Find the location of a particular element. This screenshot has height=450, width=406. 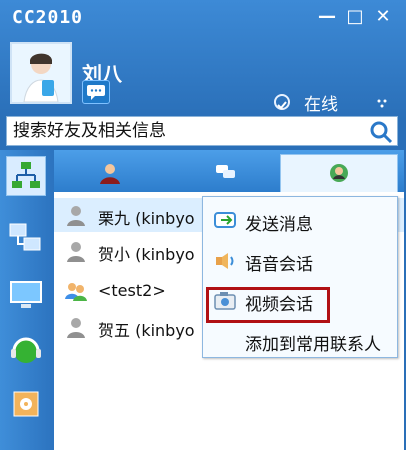

search-bar is located at coordinates (202, 131).